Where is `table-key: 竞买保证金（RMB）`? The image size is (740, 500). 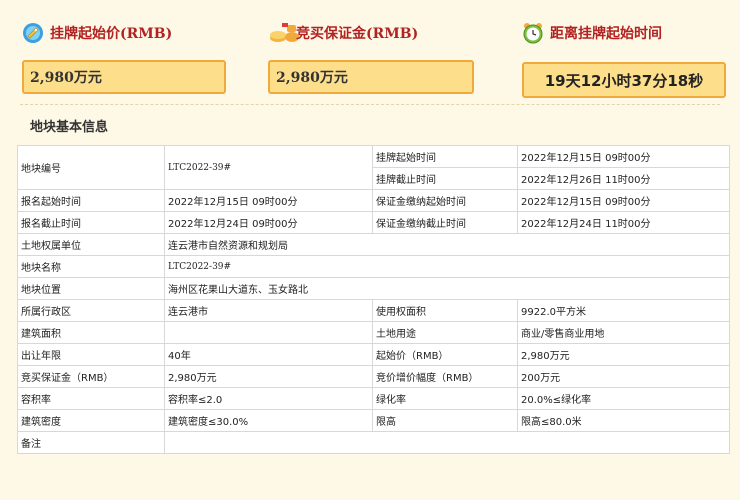
table-key: 竞买保证金（RMB） is located at coordinates (91, 376).